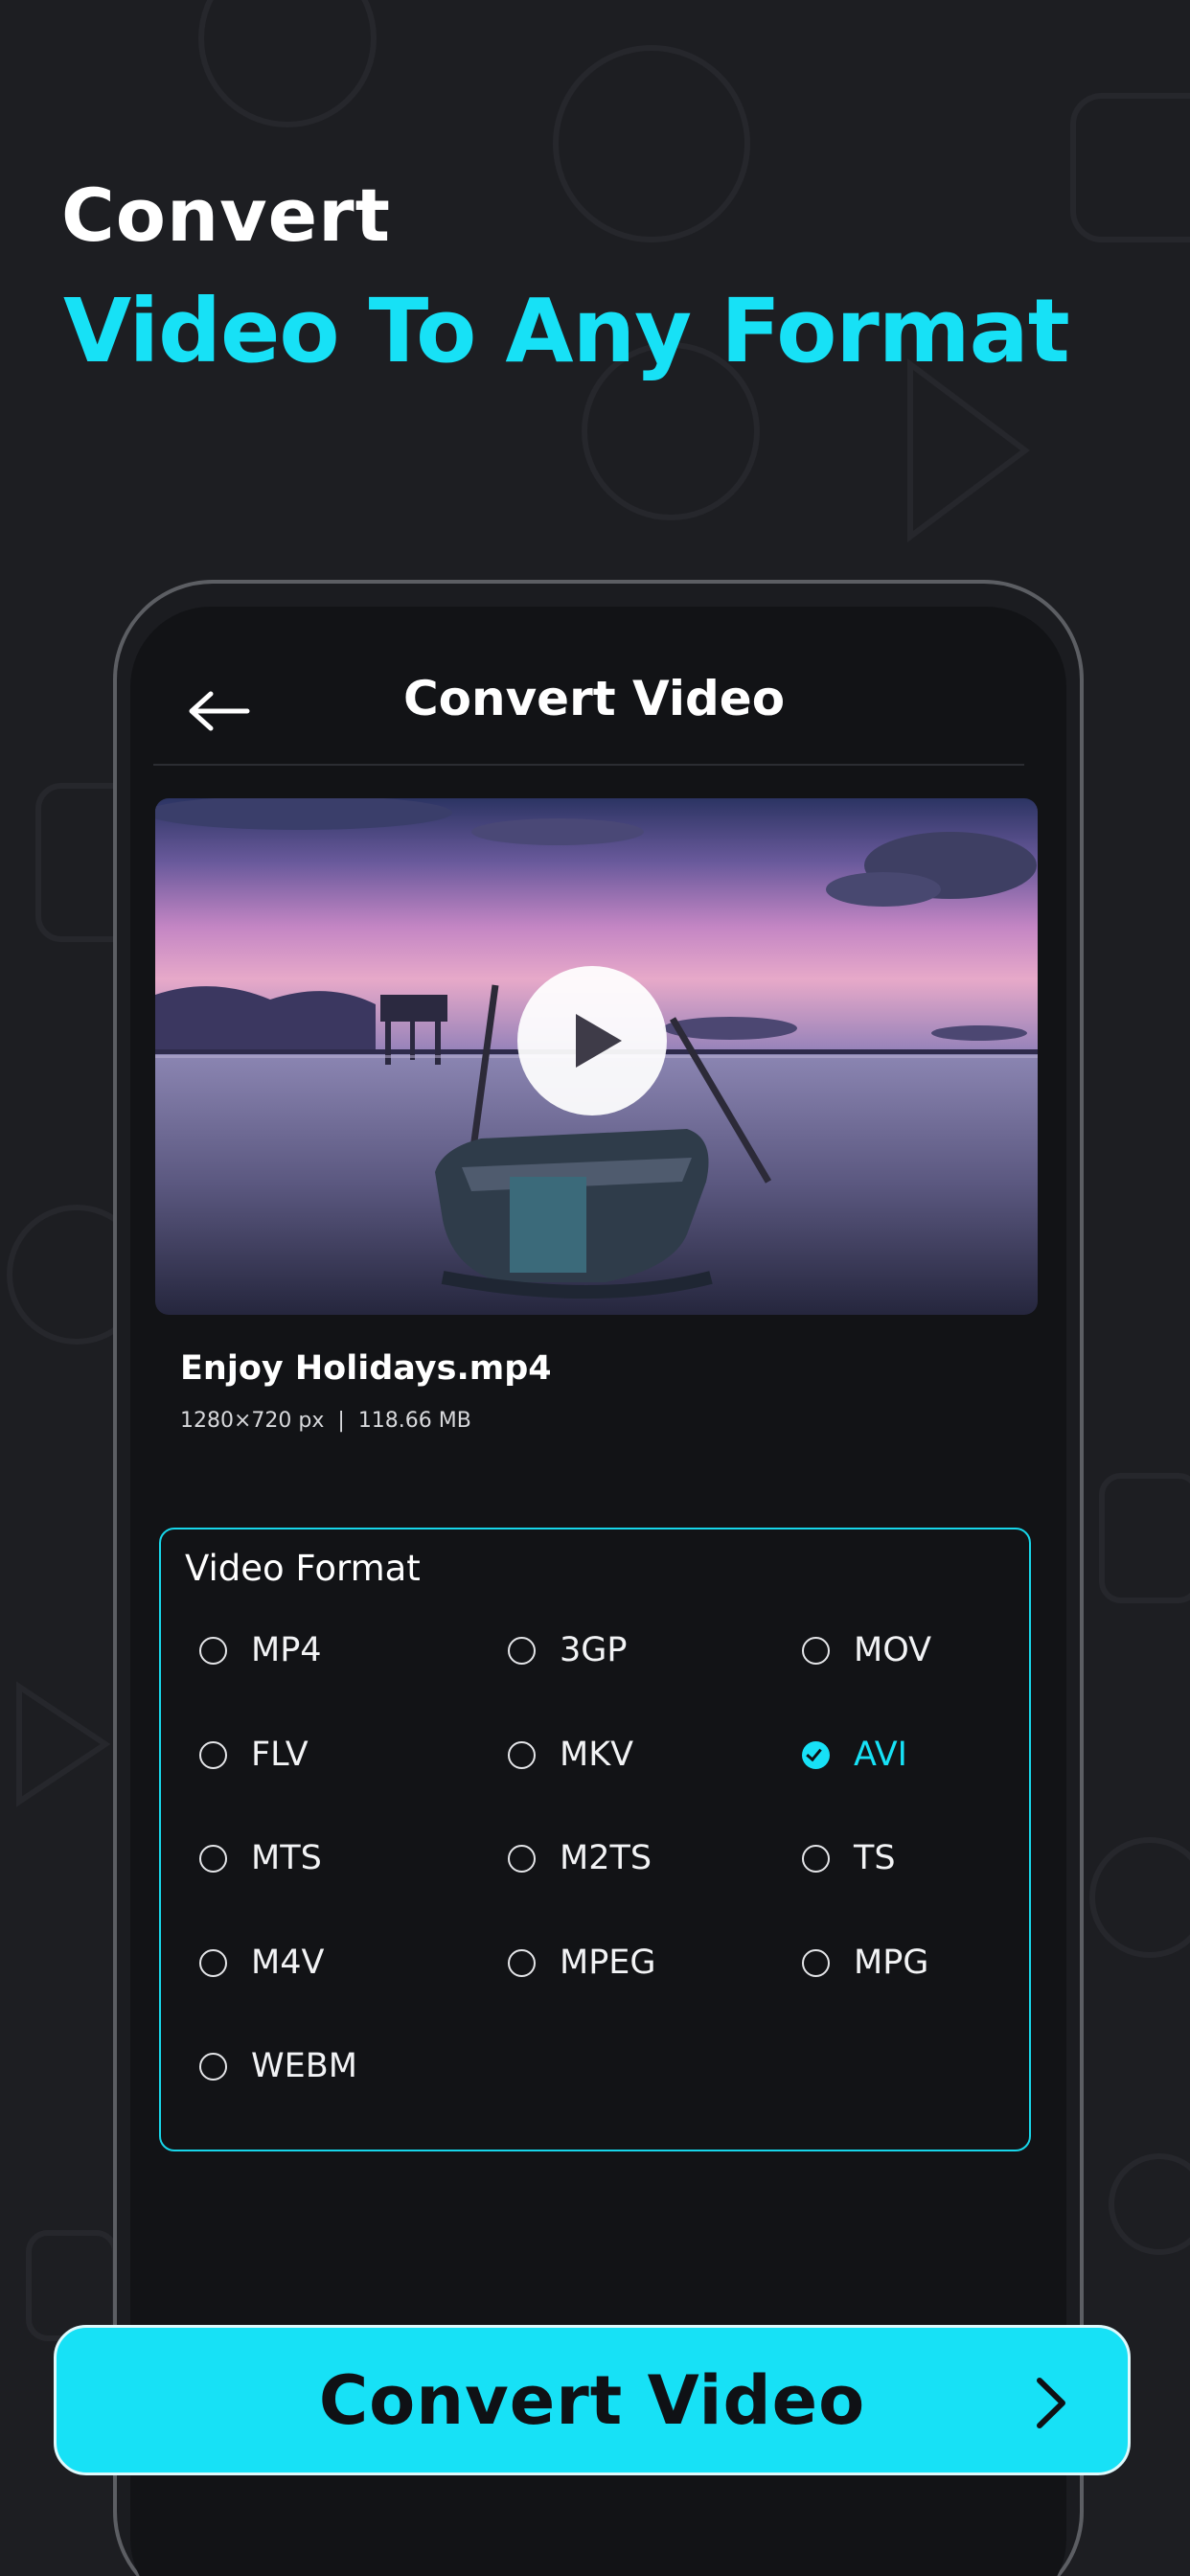 This screenshot has height=2576, width=1190. I want to click on convert-button-label: Convert Video, so click(592, 2400).